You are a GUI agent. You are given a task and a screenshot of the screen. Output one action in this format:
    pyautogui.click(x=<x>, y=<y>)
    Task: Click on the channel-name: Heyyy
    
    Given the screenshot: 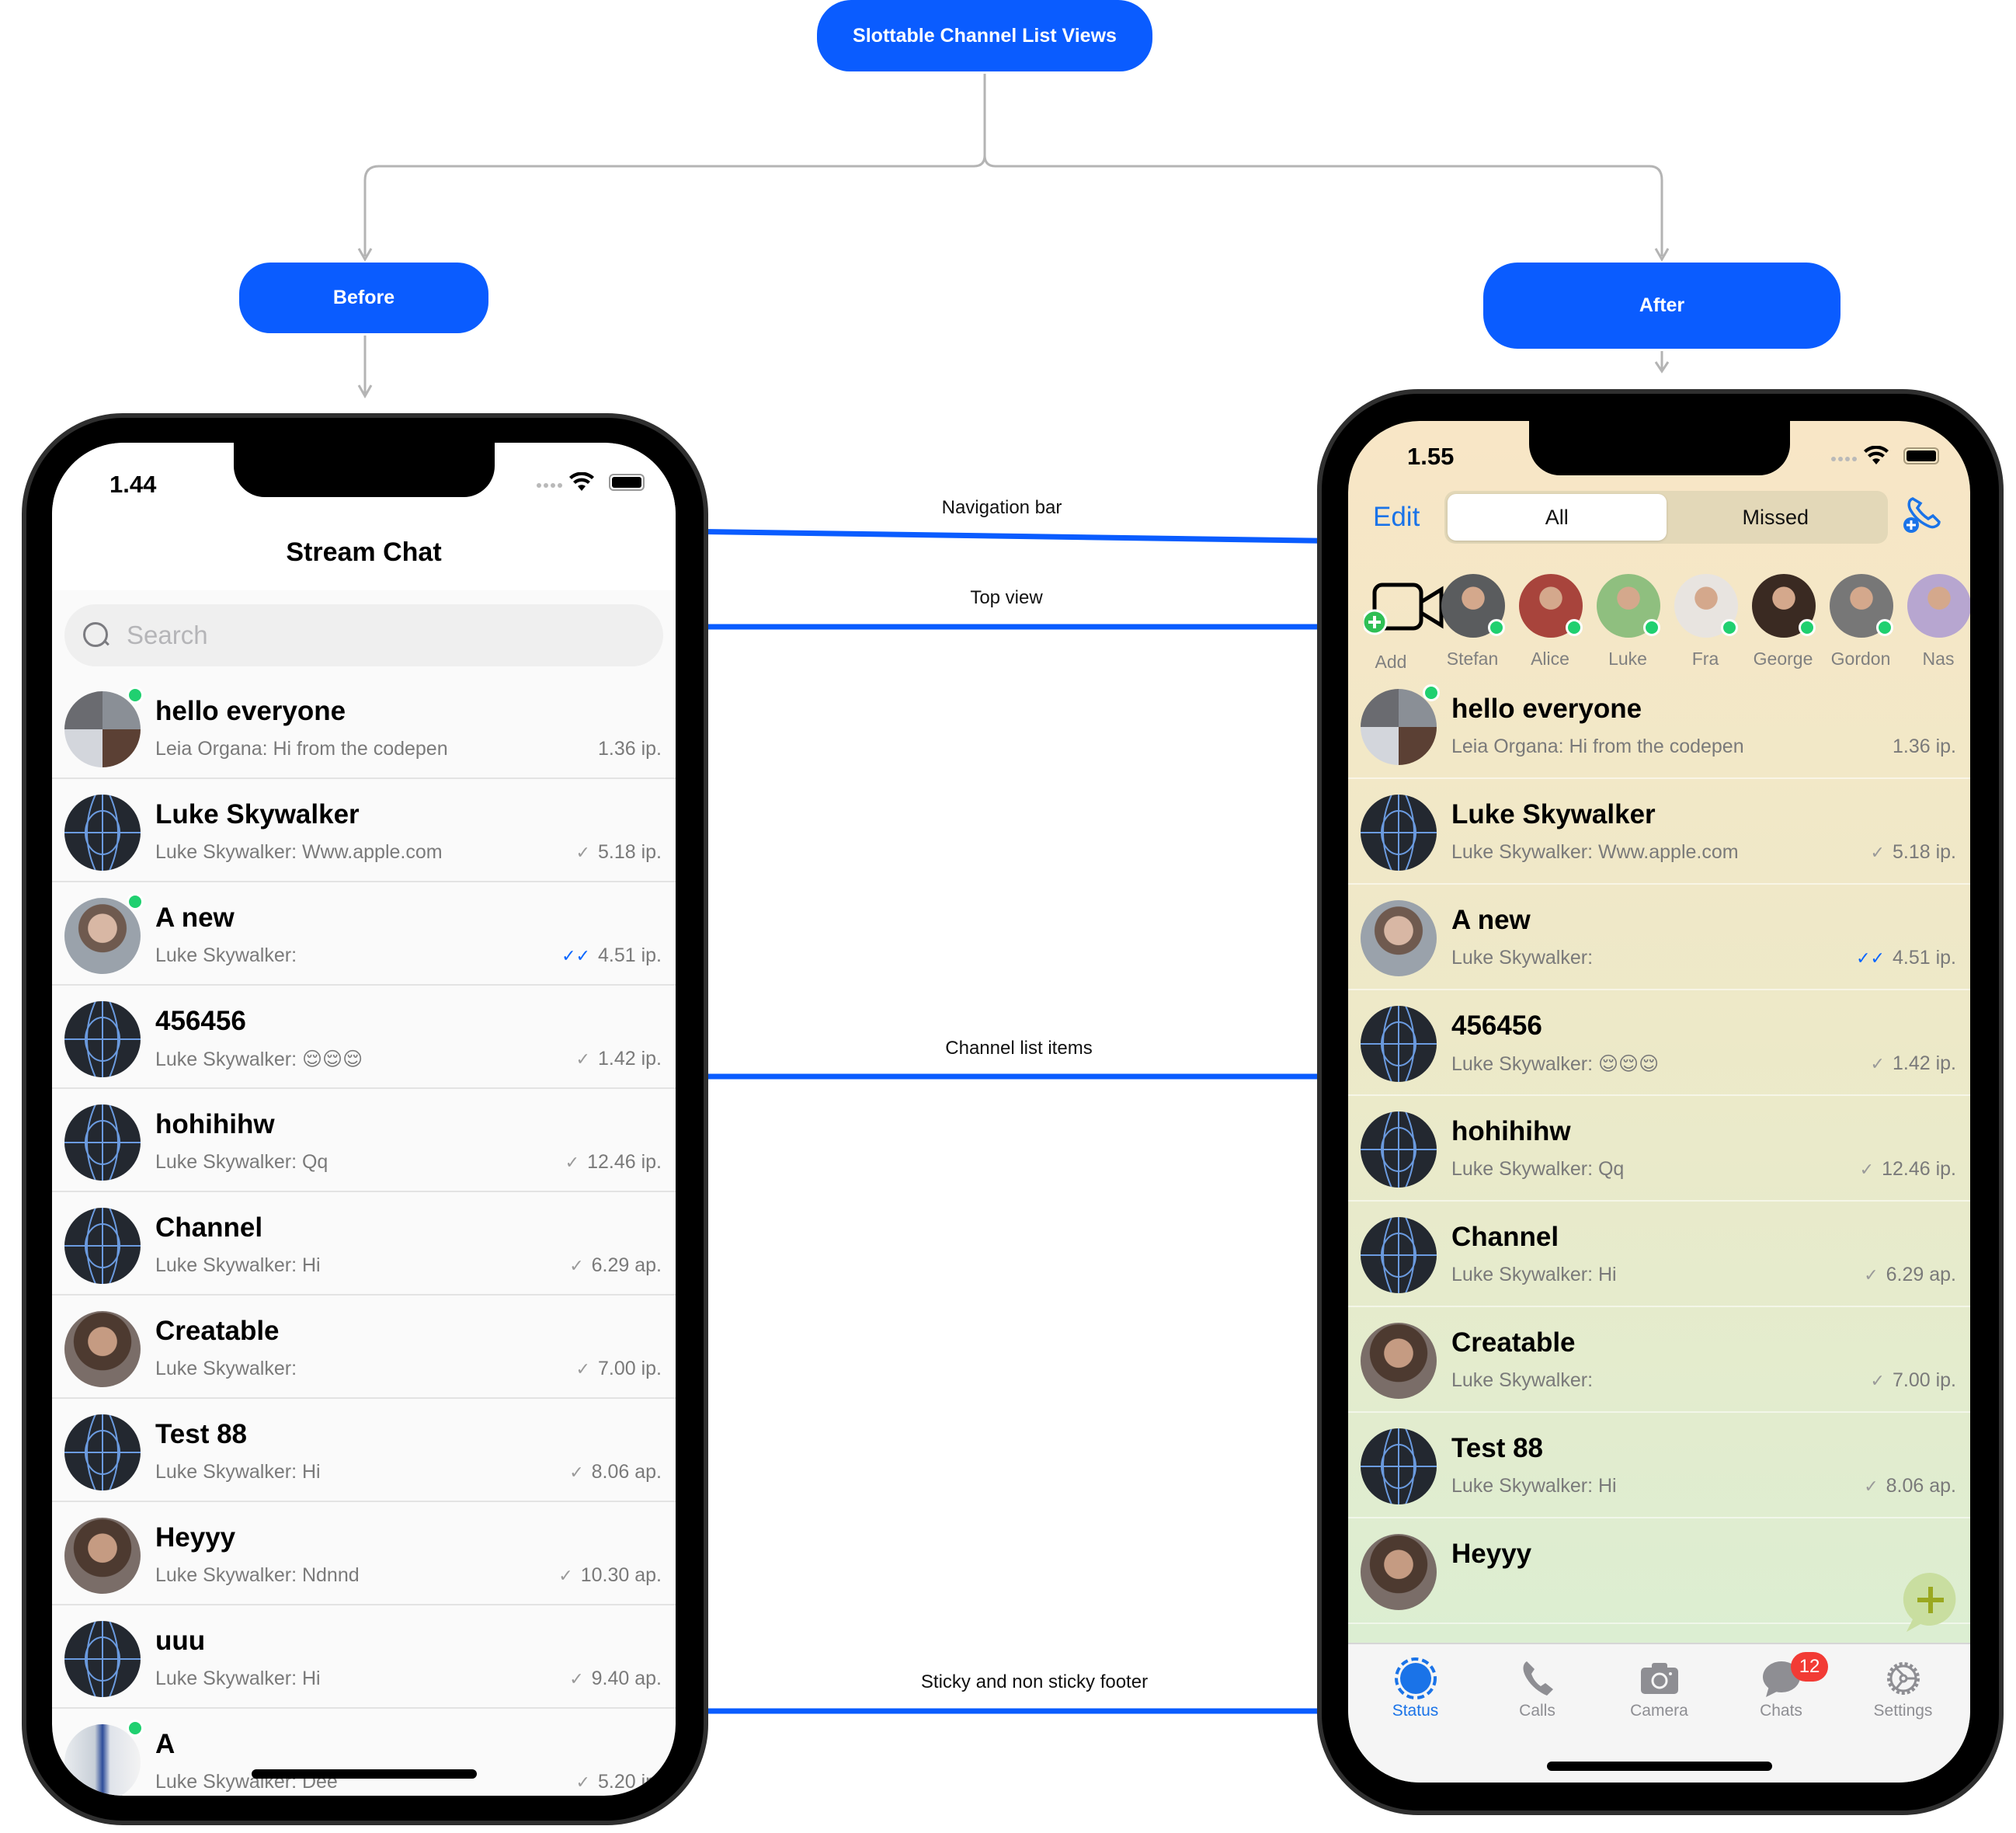 What is the action you would take?
    pyautogui.click(x=1491, y=1554)
    